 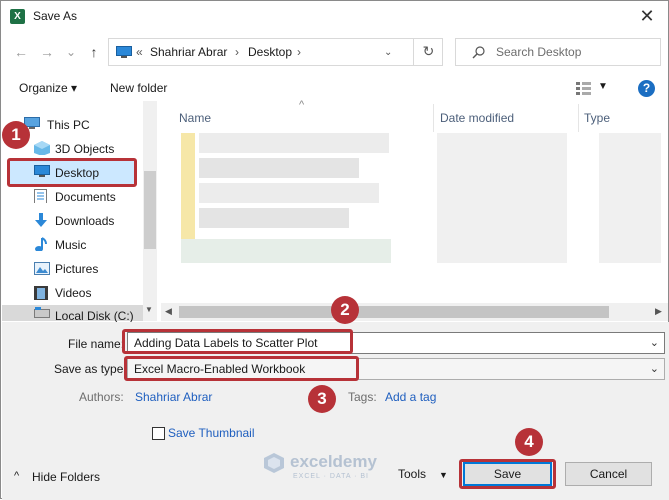 I want to click on refresh-icon: ↻, so click(x=428, y=52).